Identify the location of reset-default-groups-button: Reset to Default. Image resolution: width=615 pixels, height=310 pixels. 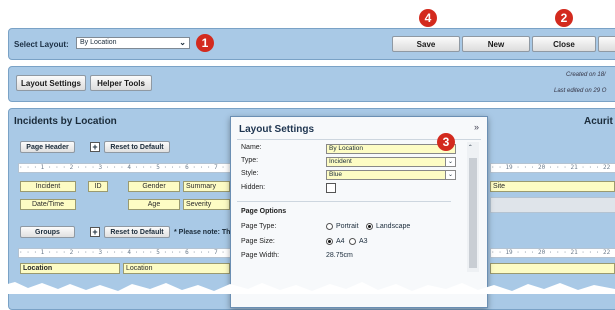
(137, 232).